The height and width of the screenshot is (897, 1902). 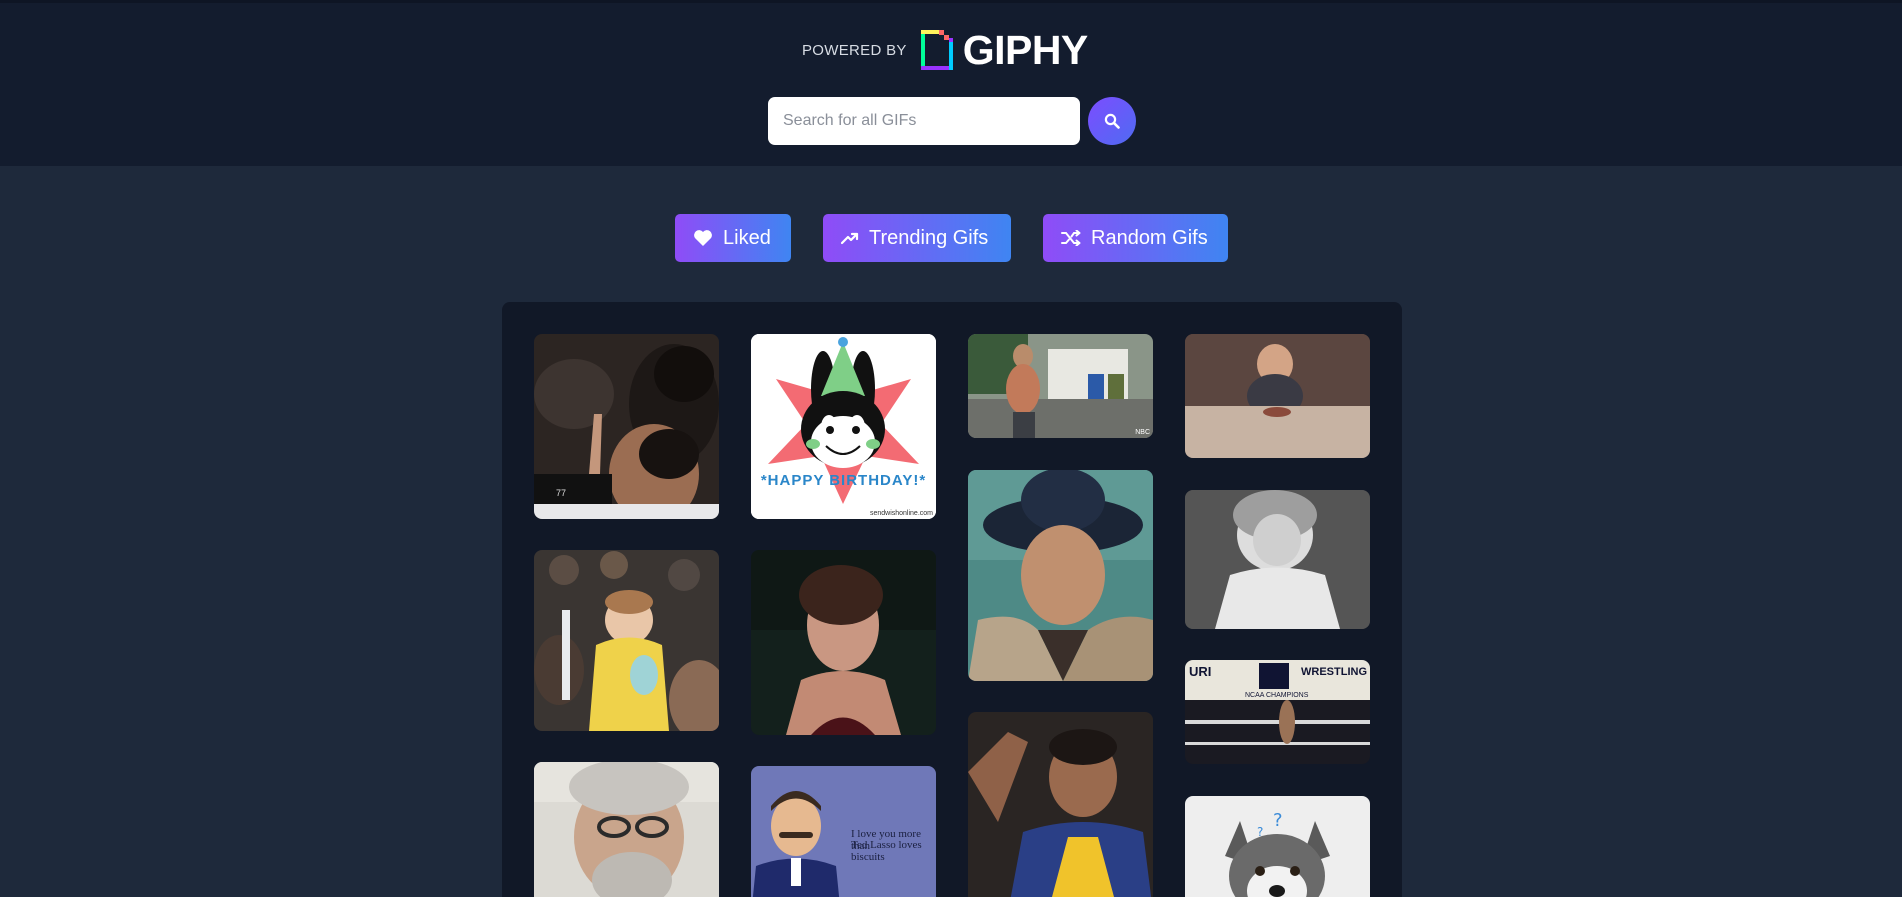 I want to click on gif-husky-puppy-confused: ? ?, so click(x=1277, y=846).